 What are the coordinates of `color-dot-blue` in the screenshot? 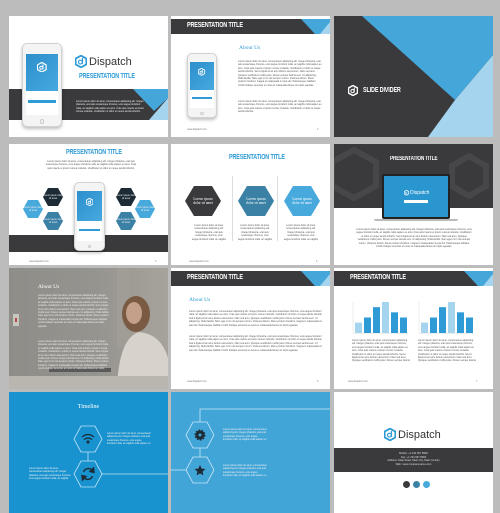 It's located at (426, 484).